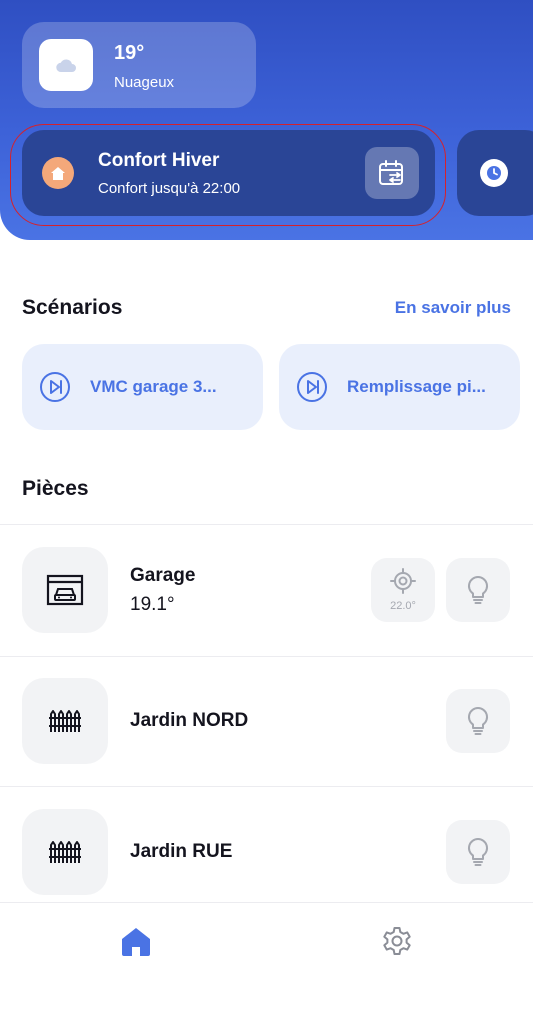 The height and width of the screenshot is (1024, 533). I want to click on weather-condition: Nuageux, so click(144, 82).